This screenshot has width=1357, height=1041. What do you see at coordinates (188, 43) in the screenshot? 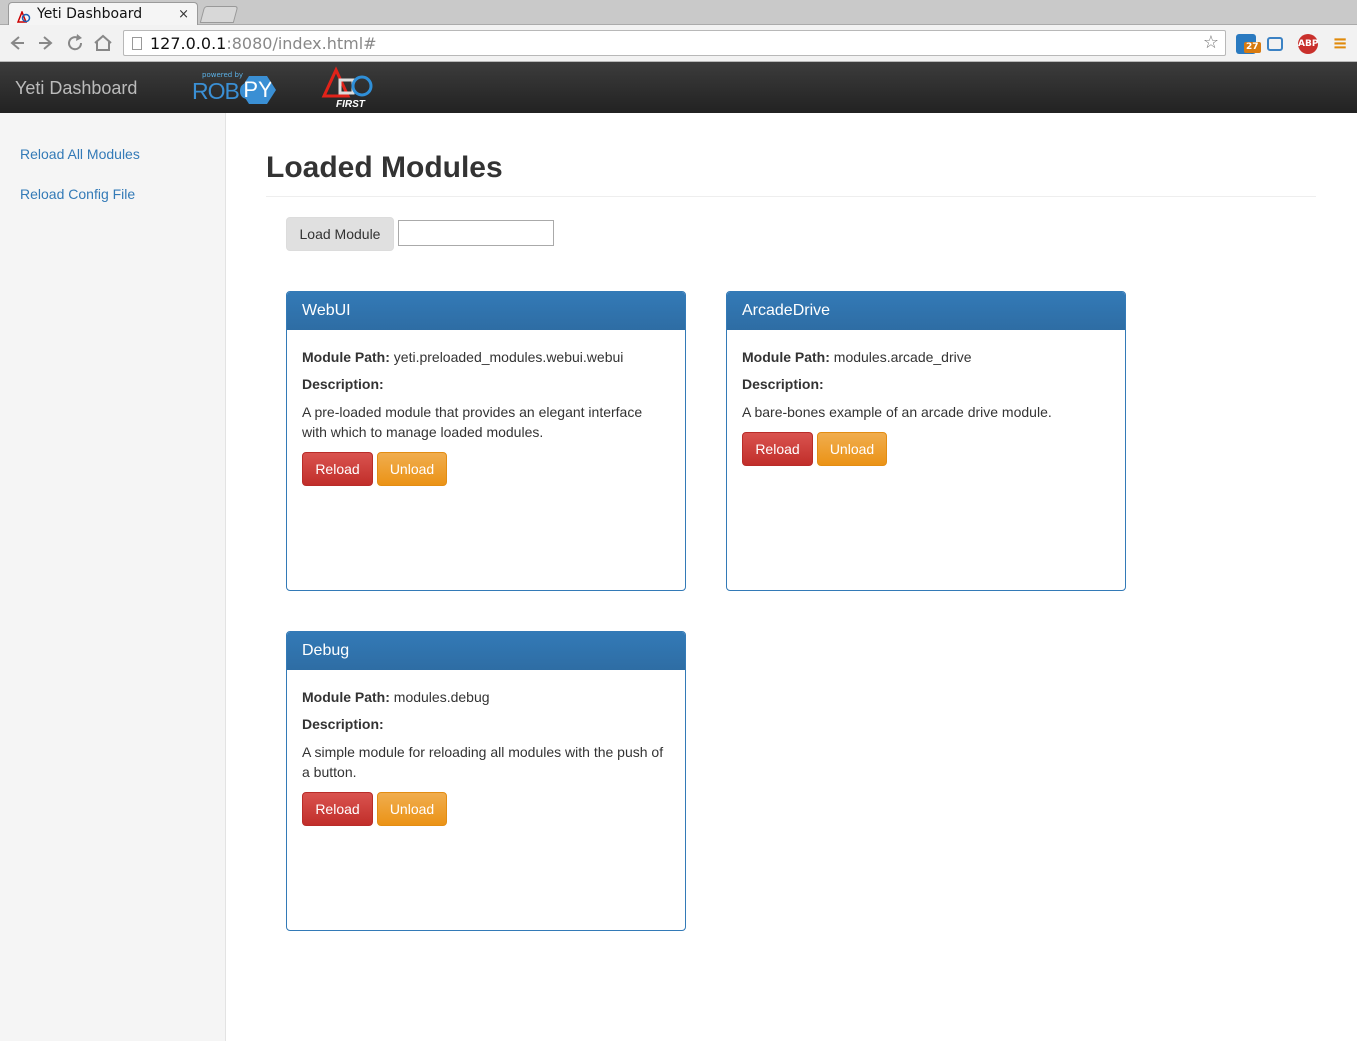
I see `url-host: 127.0.0.1` at bounding box center [188, 43].